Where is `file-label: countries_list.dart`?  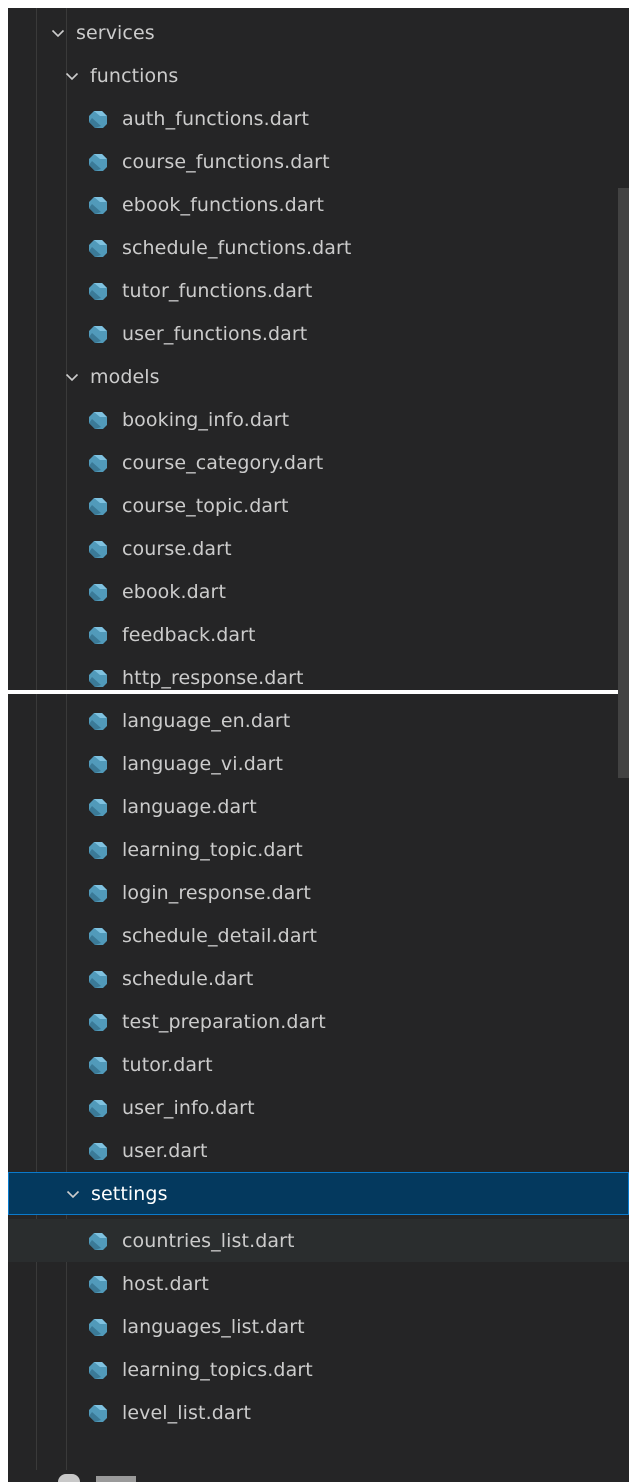
file-label: countries_list.dart is located at coordinates (208, 1240).